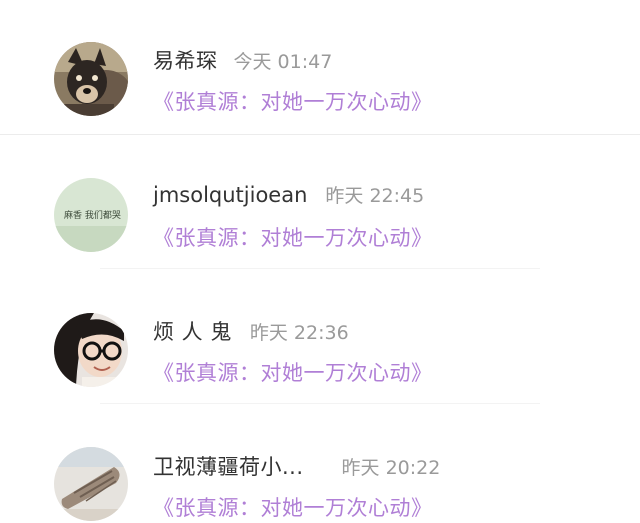 The image size is (640, 523). I want to click on girl-avatar-icon, so click(91, 350).